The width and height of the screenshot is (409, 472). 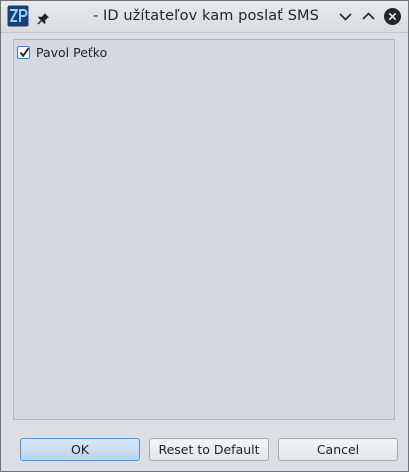 I want to click on title-bar: - ID užítateľov kam poslať SMS, so click(x=204, y=17).